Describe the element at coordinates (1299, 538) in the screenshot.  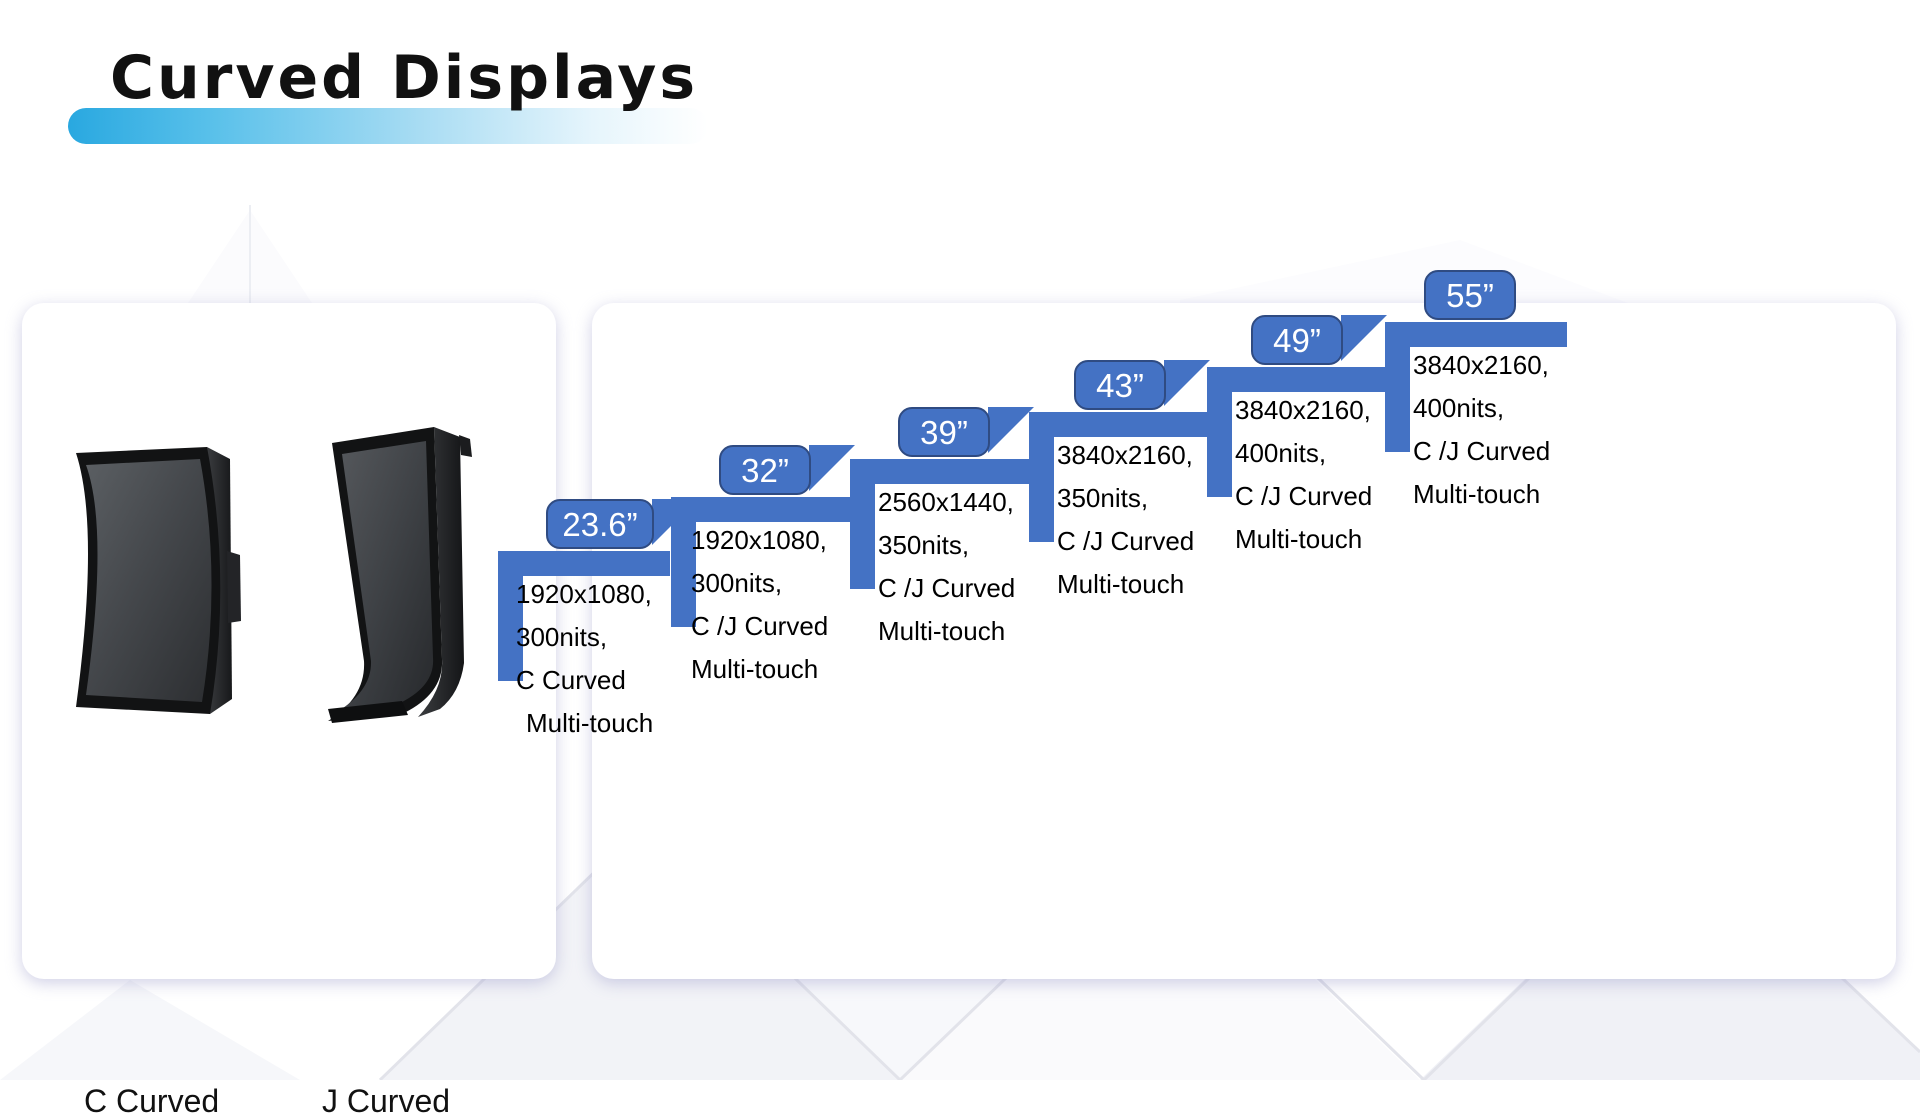
I see `spec-5-touch: Multi-touch` at that location.